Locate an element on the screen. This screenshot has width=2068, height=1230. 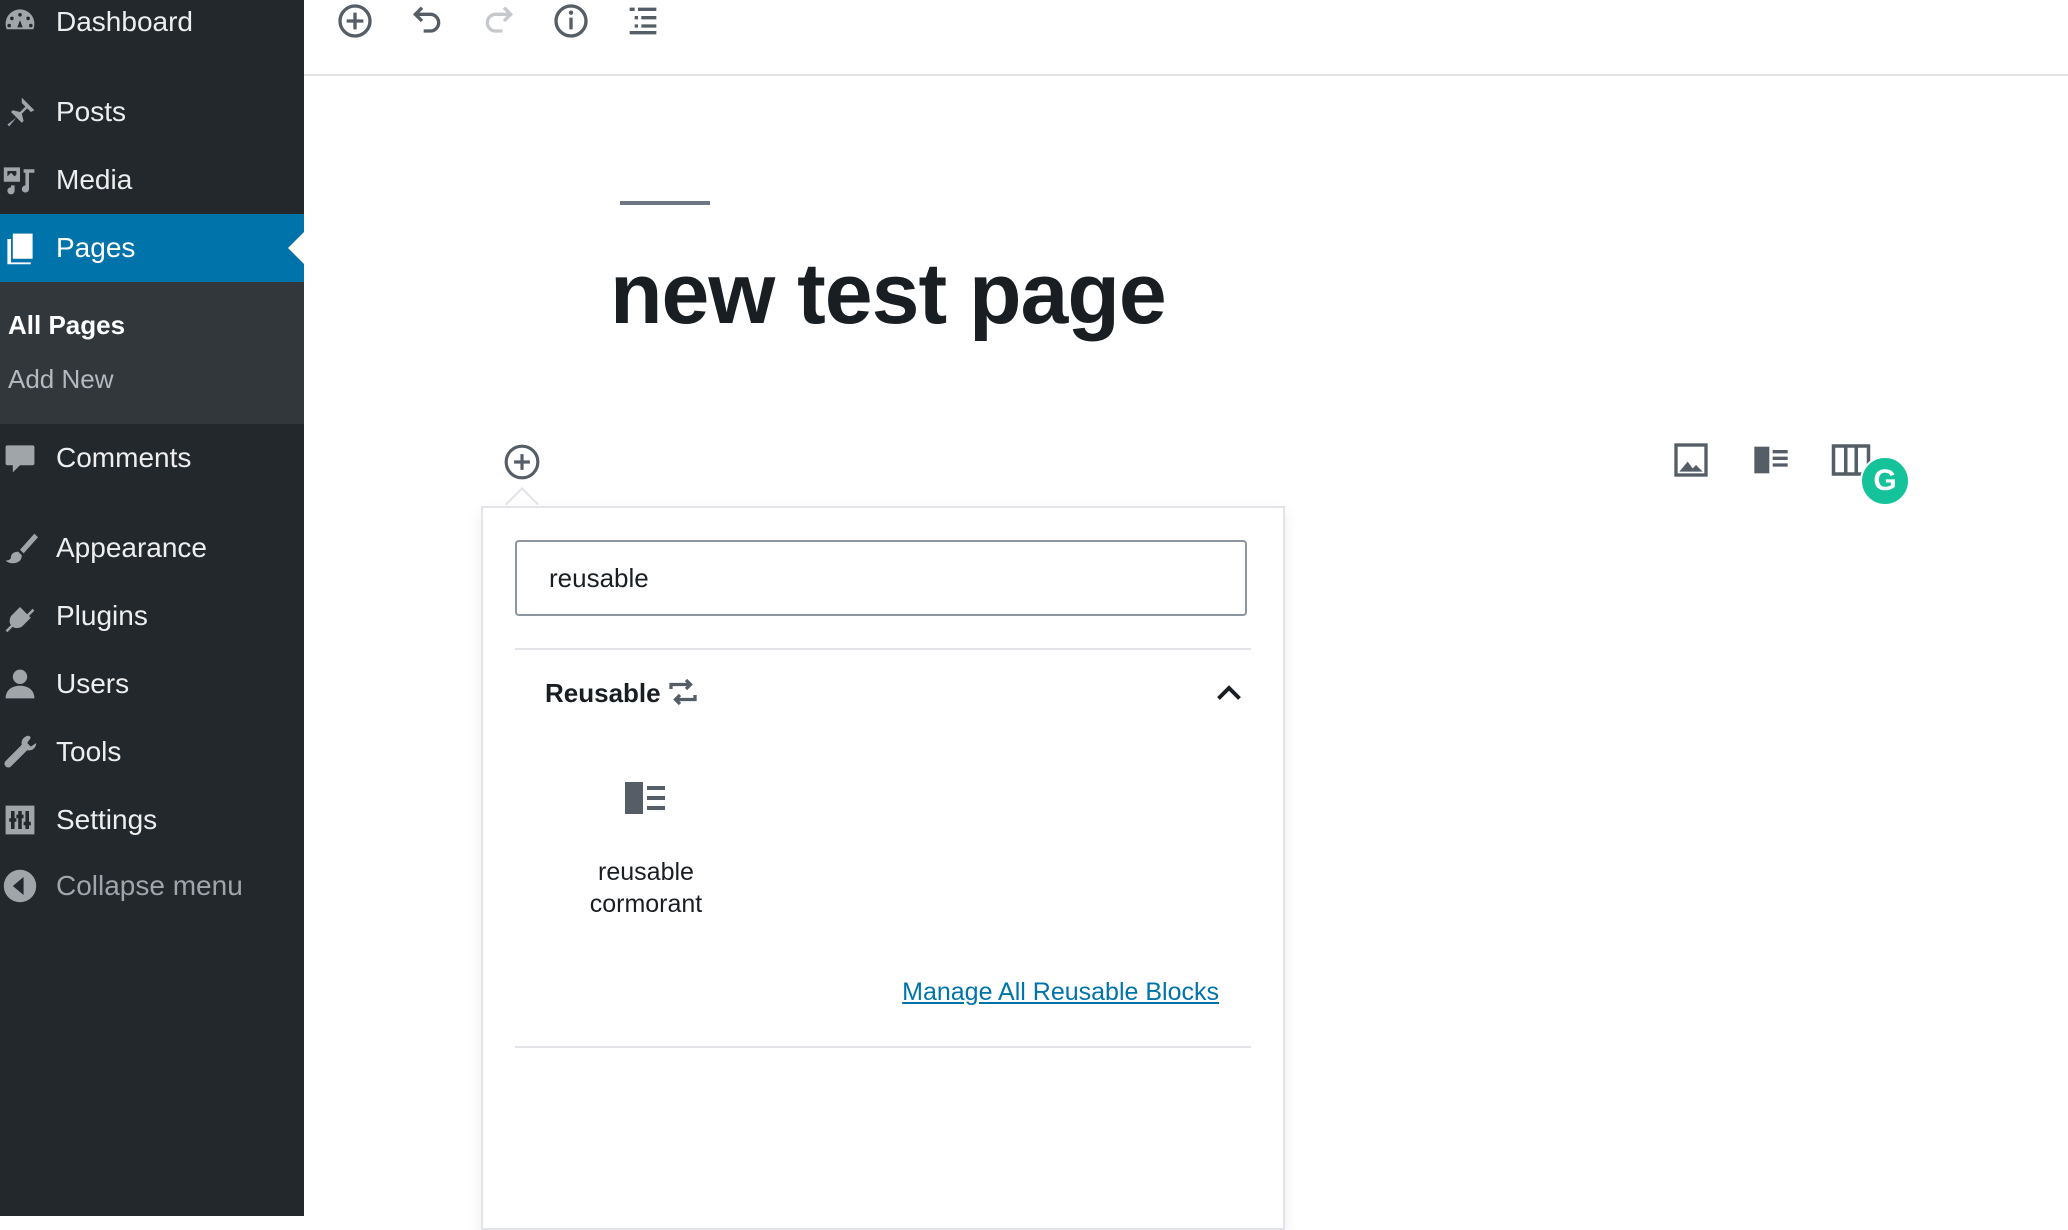
block-search-input is located at coordinates (881, 578).